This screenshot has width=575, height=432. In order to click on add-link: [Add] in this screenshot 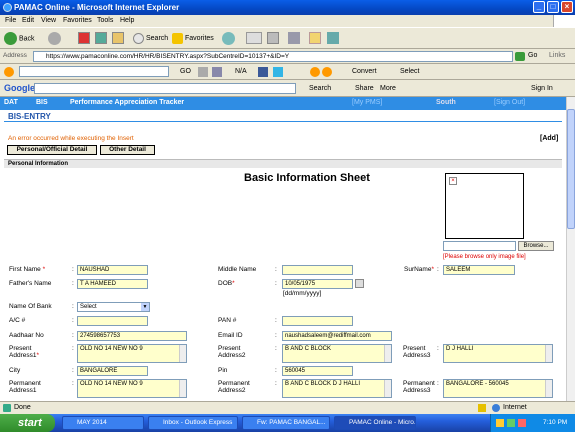, I will do `click(549, 138)`.